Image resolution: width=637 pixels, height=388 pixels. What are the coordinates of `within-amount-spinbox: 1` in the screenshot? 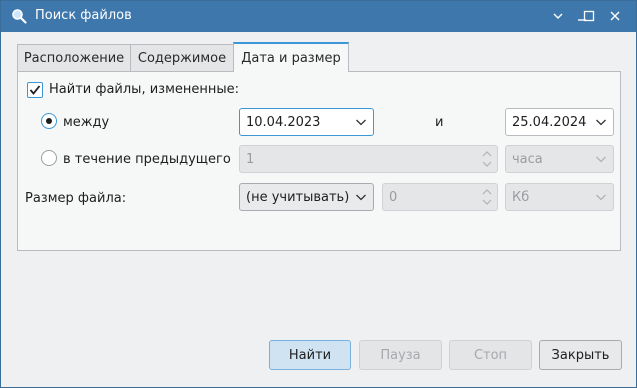 It's located at (368, 159).